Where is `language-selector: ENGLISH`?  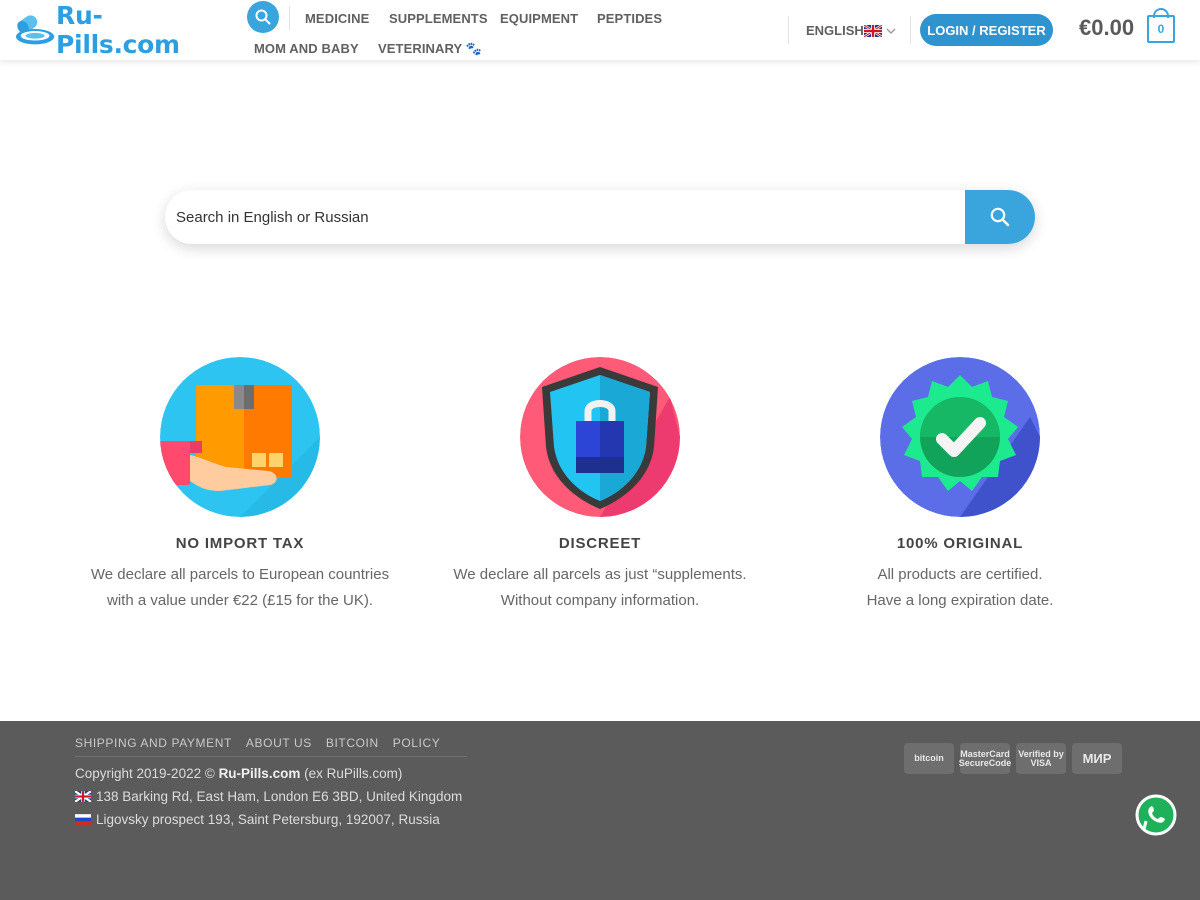
language-selector: ENGLISH is located at coordinates (851, 30).